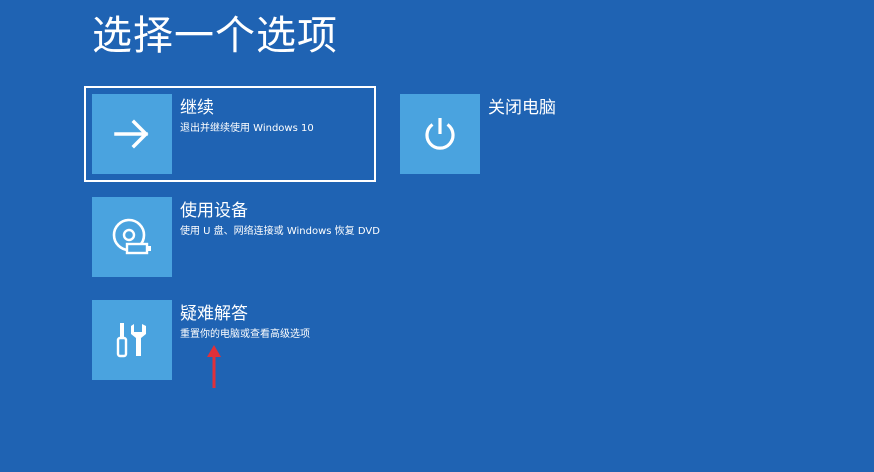 The image size is (874, 472). Describe the element at coordinates (214, 211) in the screenshot. I see `use-device-label: 使用设备` at that location.